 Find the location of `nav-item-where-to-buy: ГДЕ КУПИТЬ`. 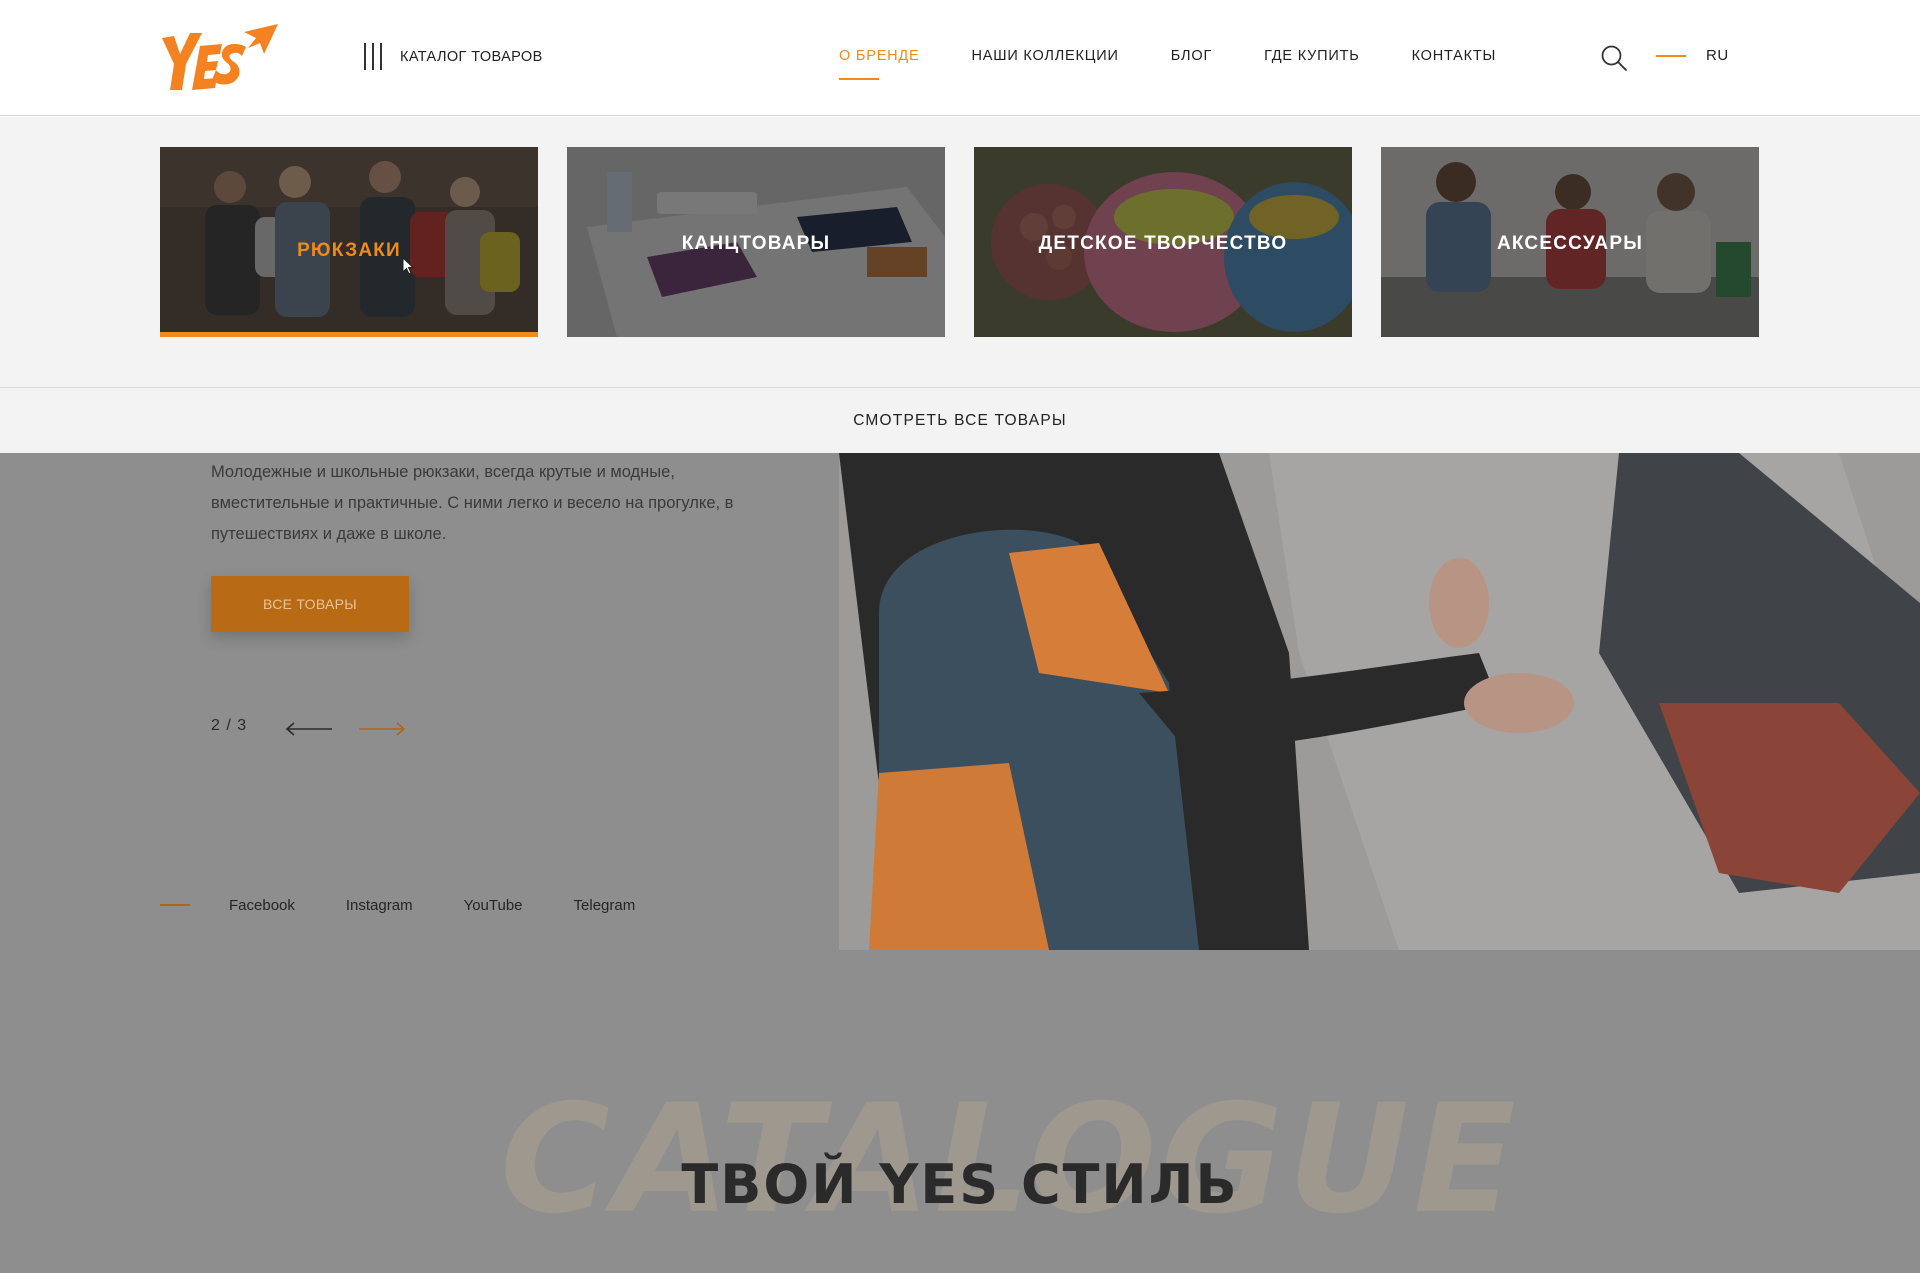

nav-item-where-to-buy: ГДЕ КУПИТЬ is located at coordinates (1311, 56).